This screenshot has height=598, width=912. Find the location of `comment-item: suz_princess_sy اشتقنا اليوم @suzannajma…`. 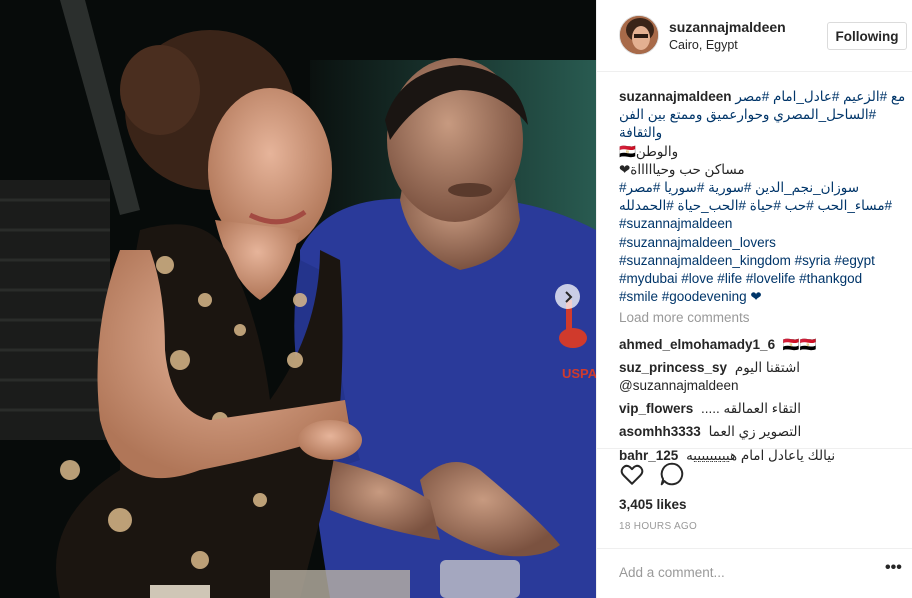

comment-item: suz_princess_sy اشتقنا اليوم @suzannajma… is located at coordinates (764, 377).